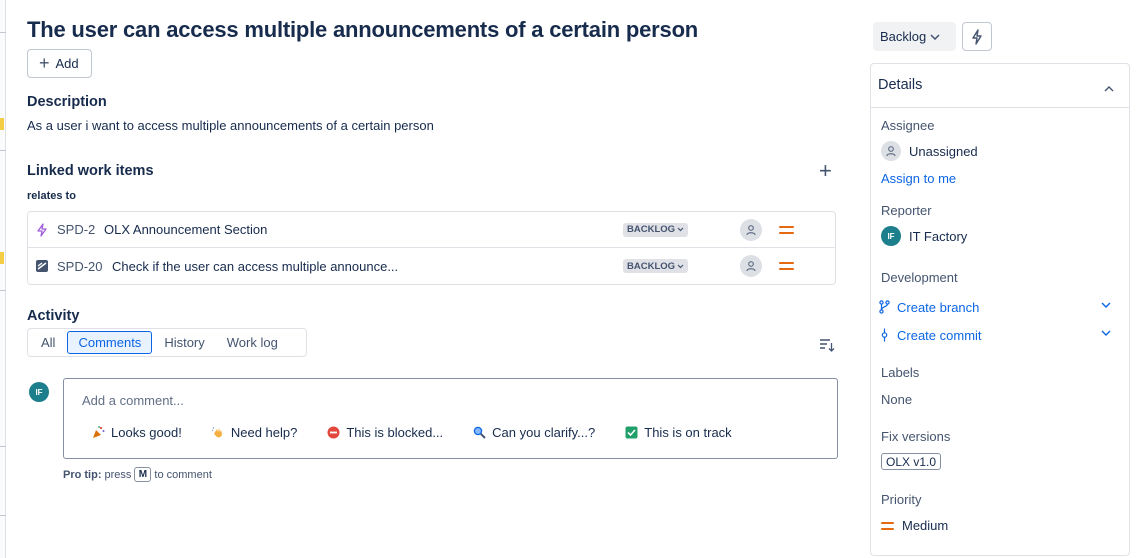 The height and width of the screenshot is (558, 1138). Describe the element at coordinates (1109, 88) in the screenshot. I see `chevron-up-icon` at that location.